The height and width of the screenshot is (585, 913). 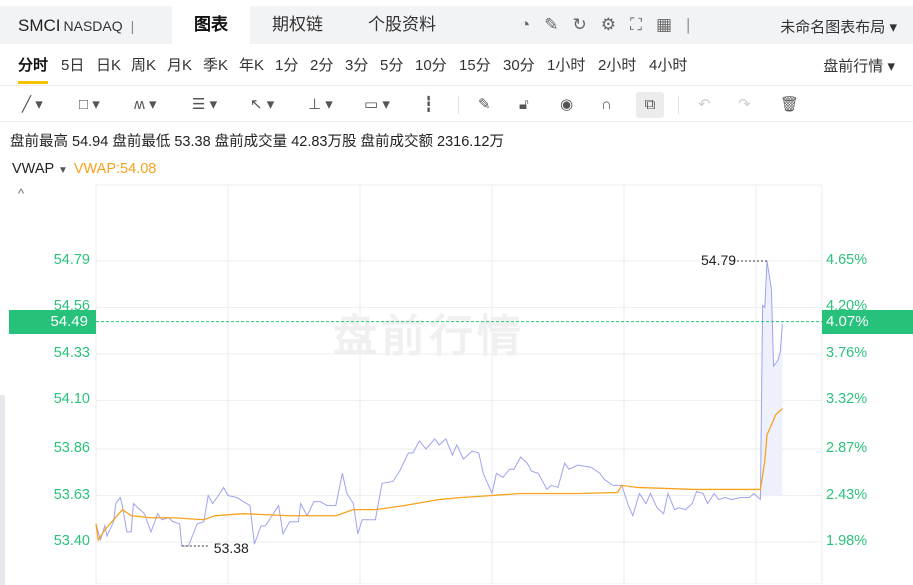 I want to click on current-percent-box: 4.07%, so click(x=867, y=321).